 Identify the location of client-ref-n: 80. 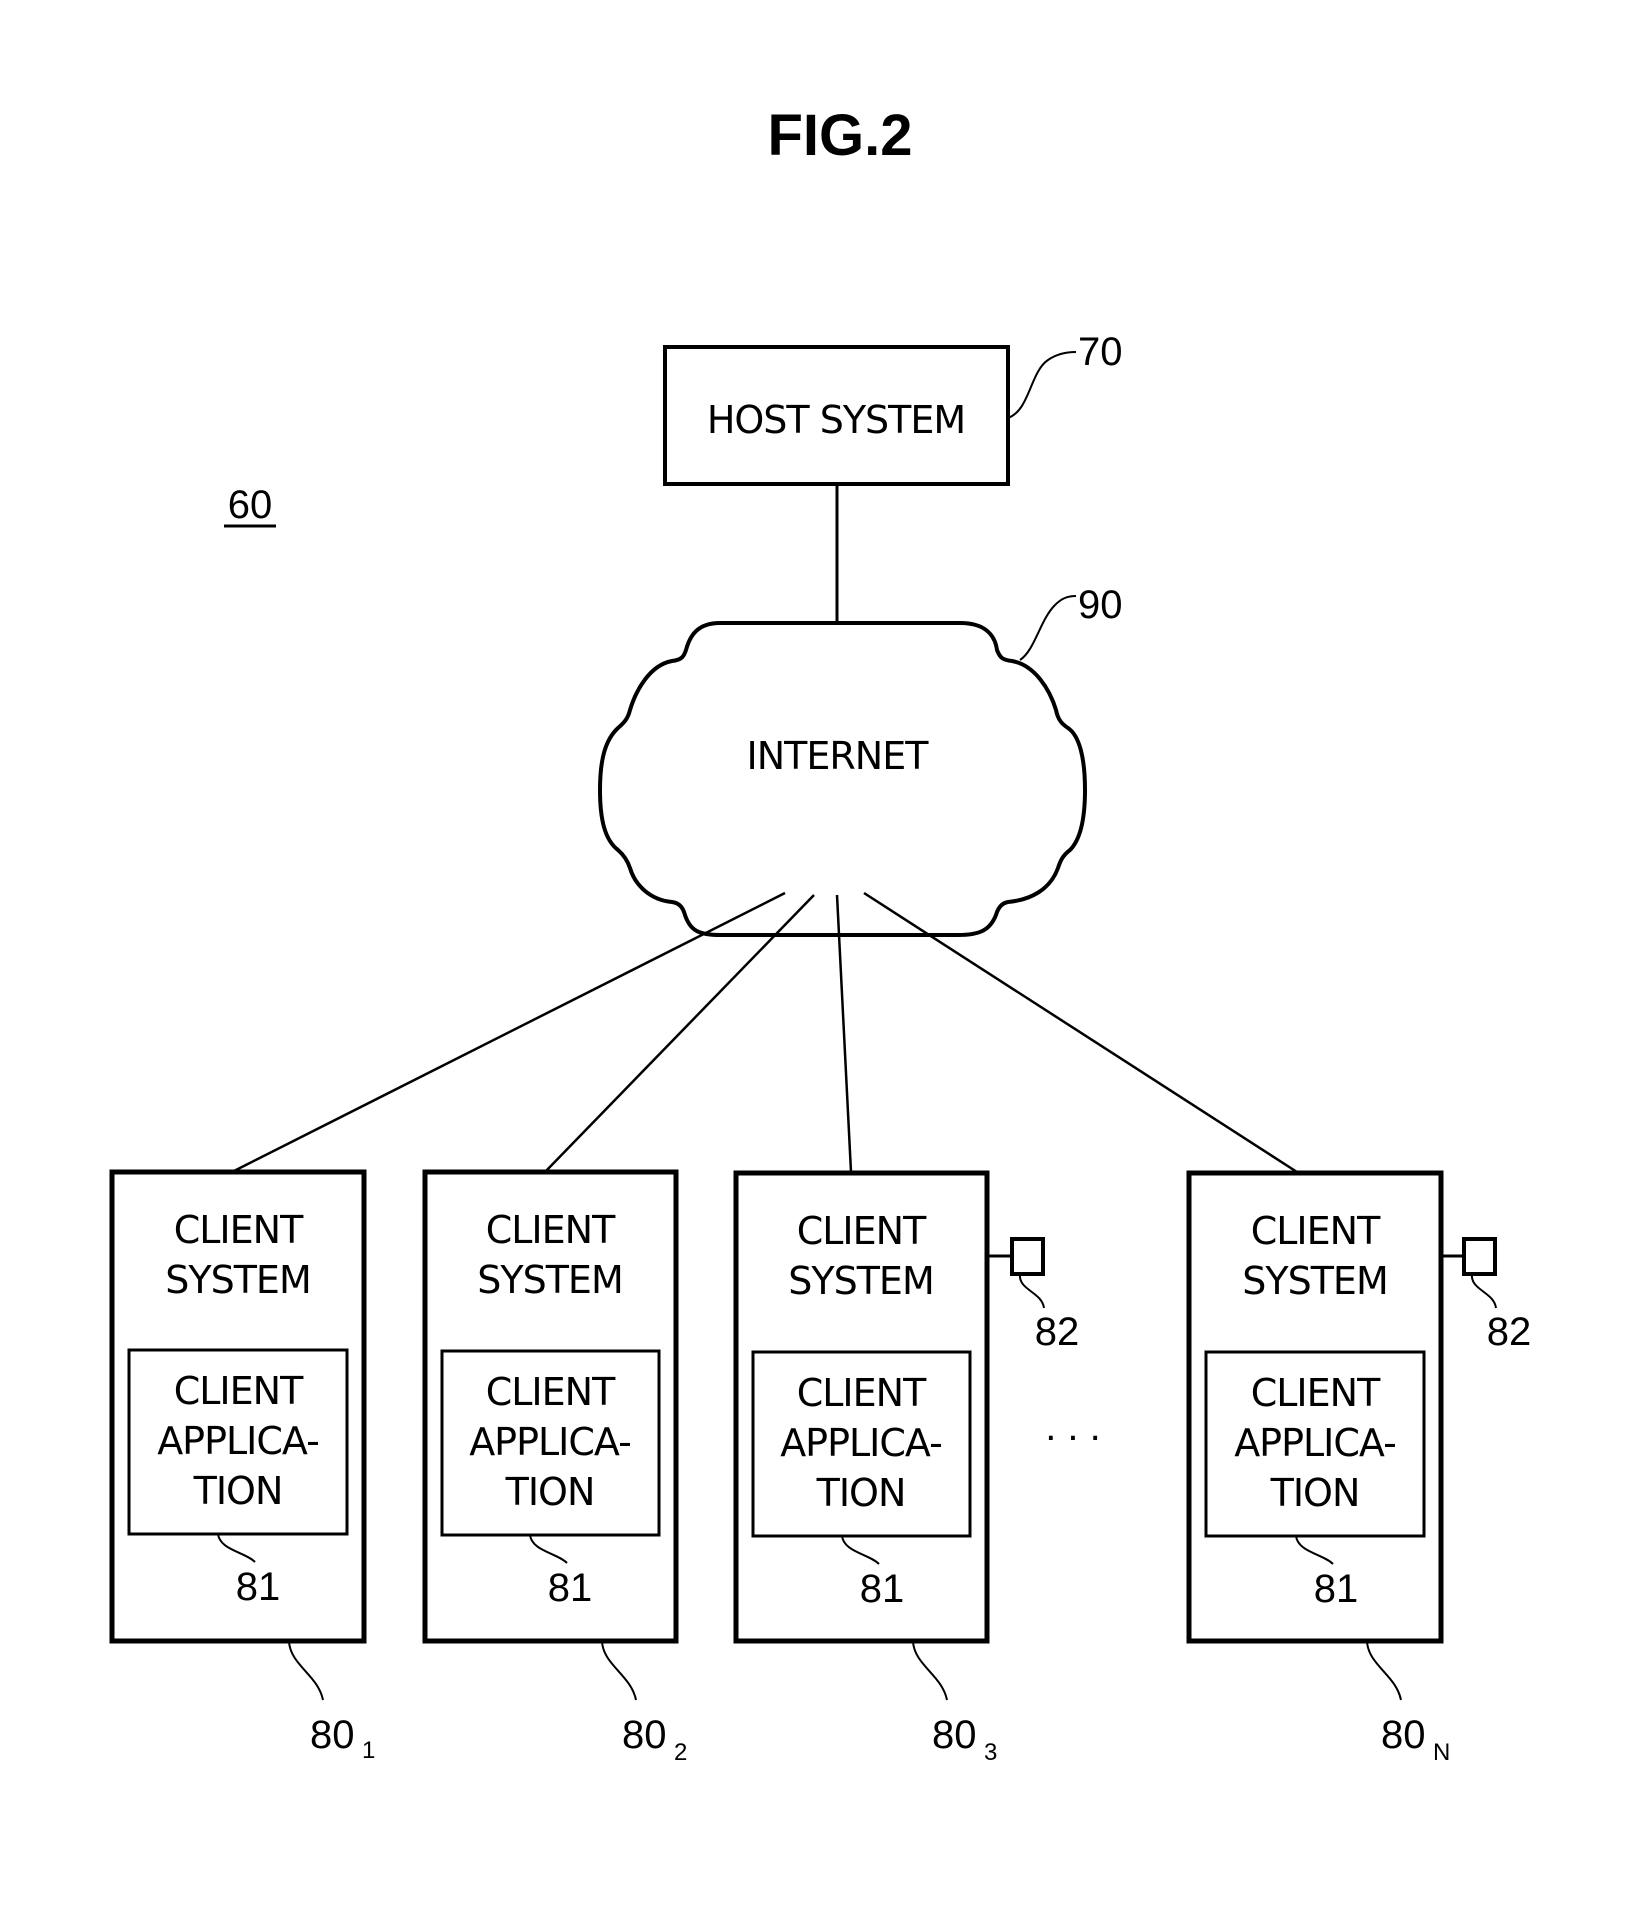
(1403, 1735).